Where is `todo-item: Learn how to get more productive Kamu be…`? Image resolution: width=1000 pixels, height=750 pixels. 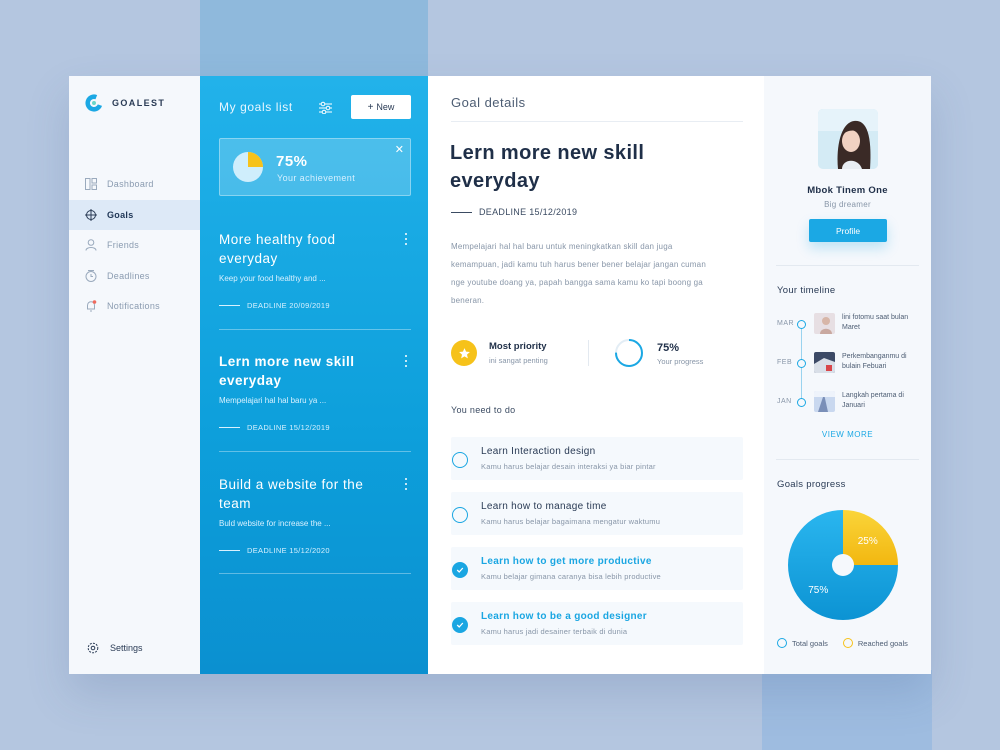
todo-item: Learn how to get more productive Kamu be… is located at coordinates (597, 568).